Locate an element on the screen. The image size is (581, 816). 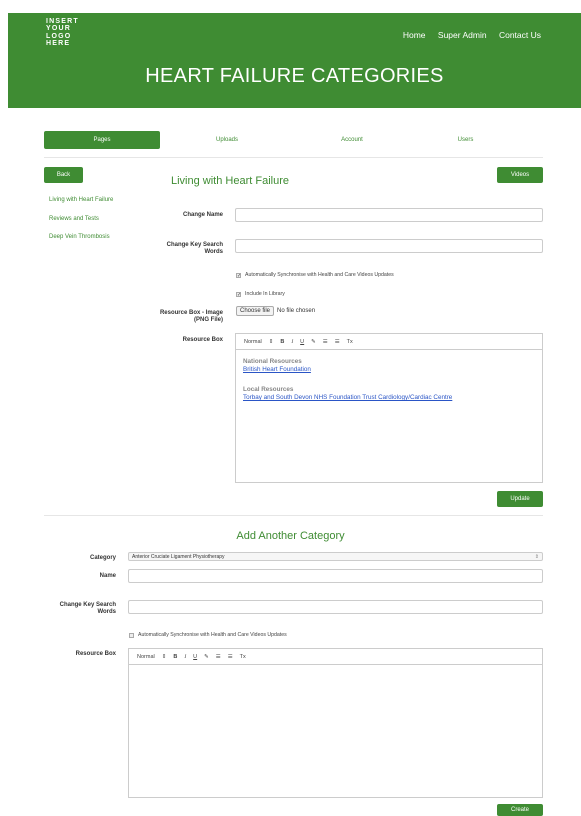
tab-pages: Pages is located at coordinates (102, 140).